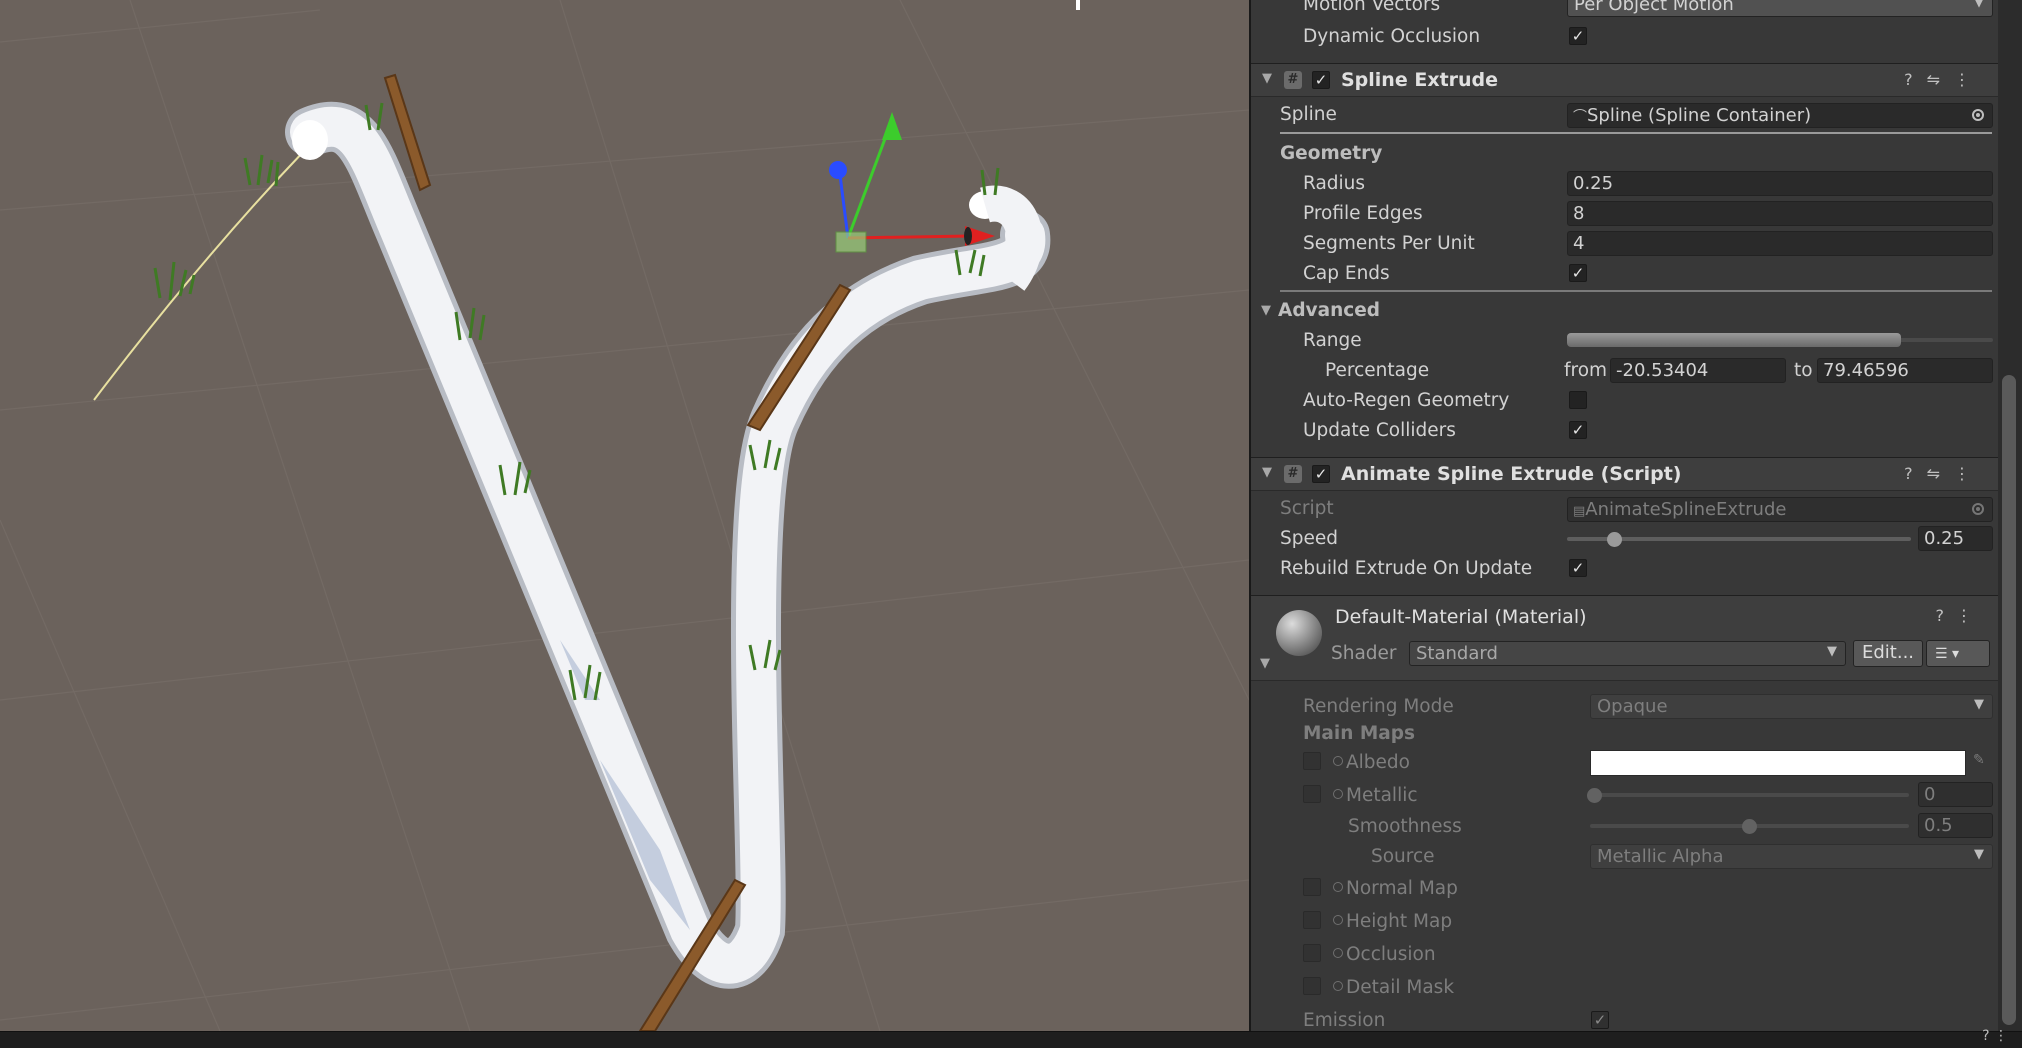 The height and width of the screenshot is (1048, 2022). I want to click on material-preview-sphere, so click(1299, 633).